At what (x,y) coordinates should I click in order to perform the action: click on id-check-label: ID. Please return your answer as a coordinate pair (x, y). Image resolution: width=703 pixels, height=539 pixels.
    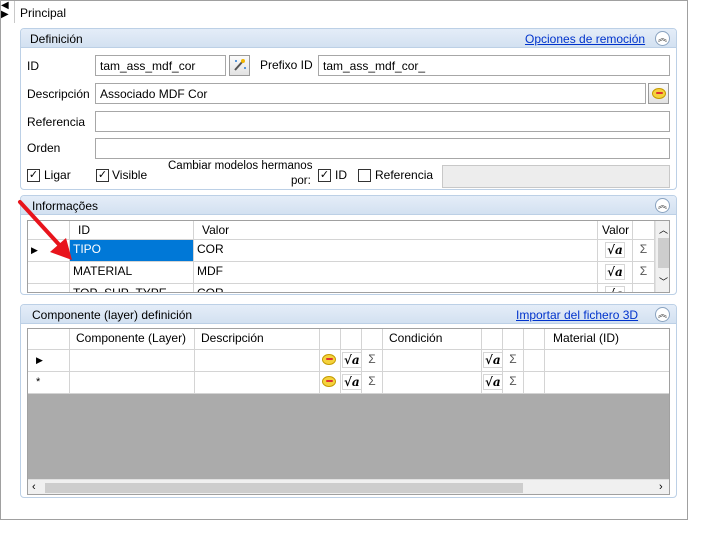
    Looking at the image, I should click on (341, 175).